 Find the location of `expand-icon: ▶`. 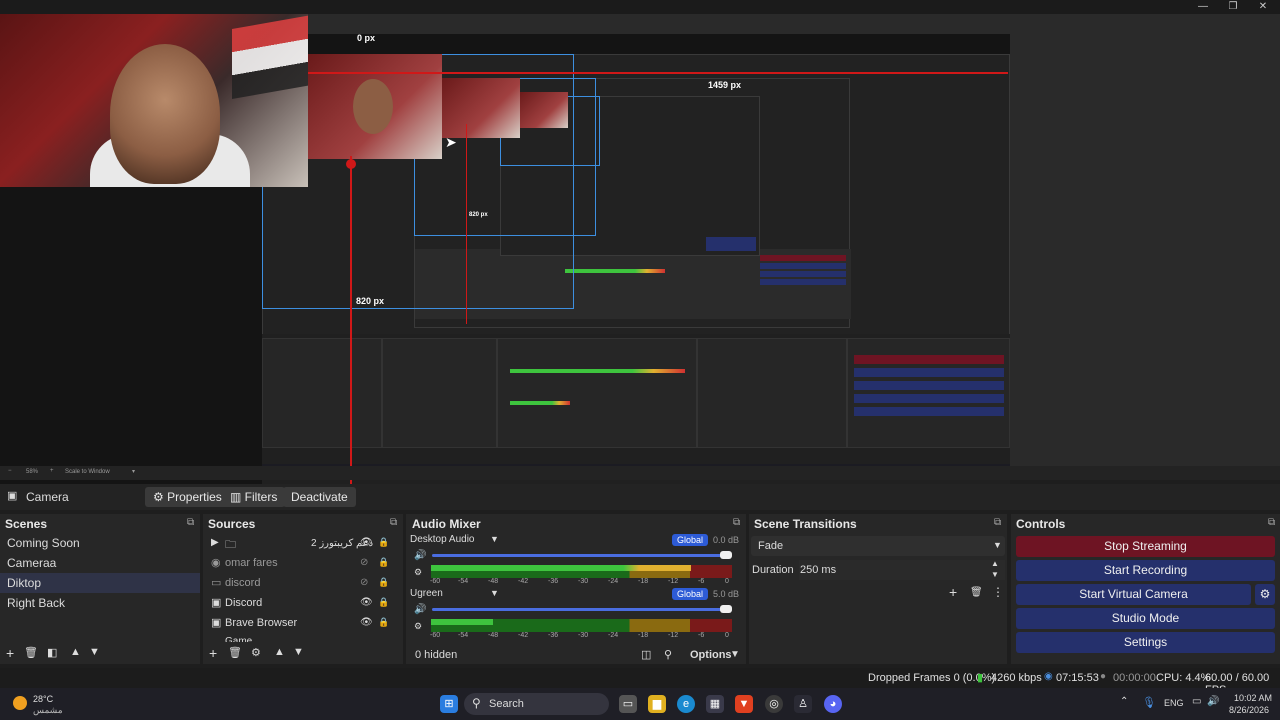

expand-icon: ▶ is located at coordinates (215, 542).